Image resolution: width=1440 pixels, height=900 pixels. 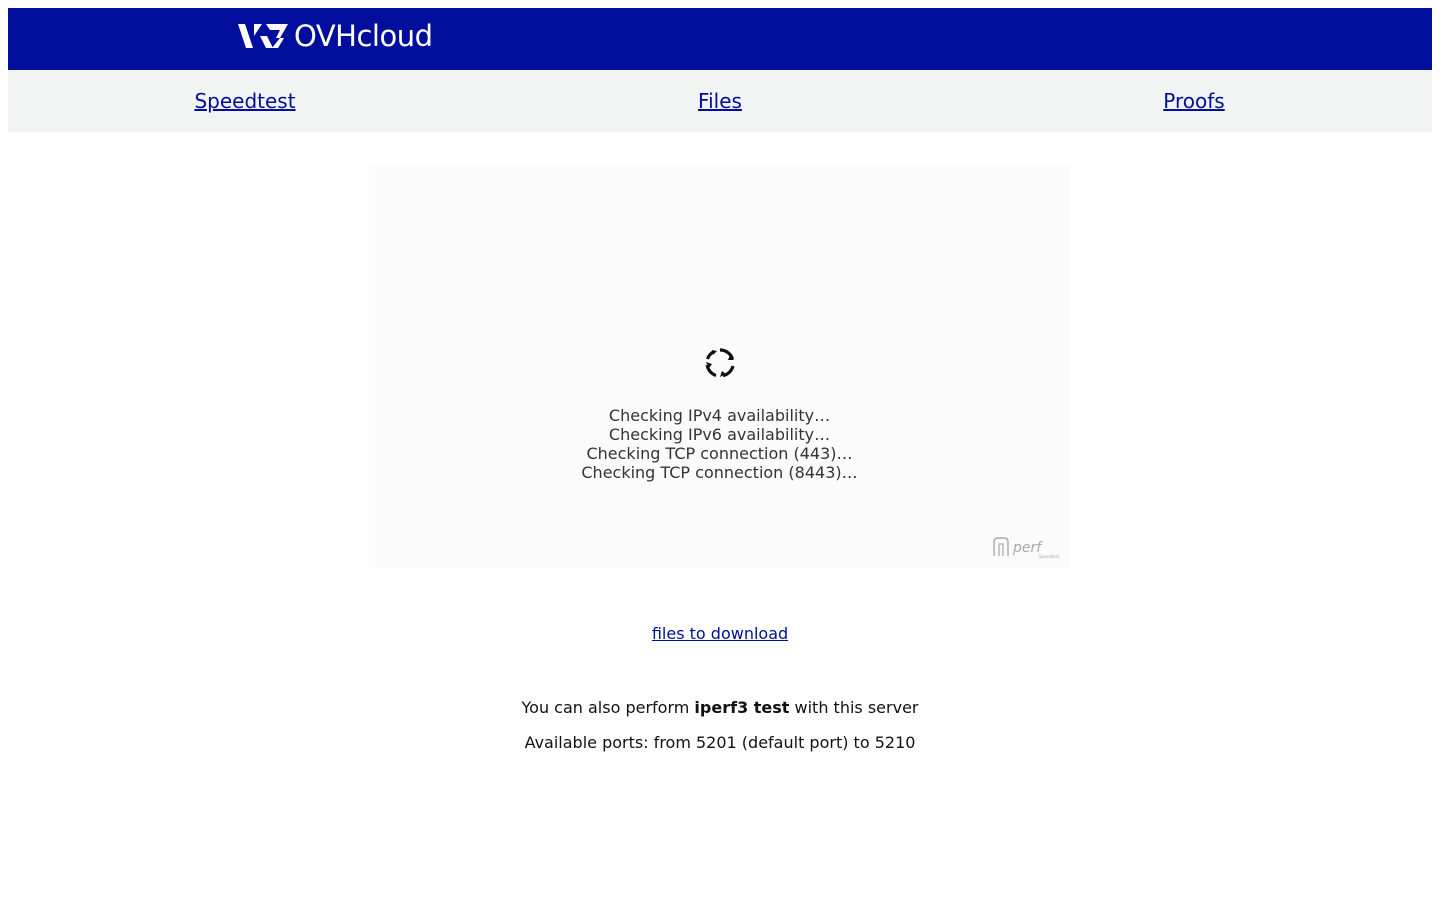 I want to click on ovhcloud-logo-icon, so click(x=263, y=36).